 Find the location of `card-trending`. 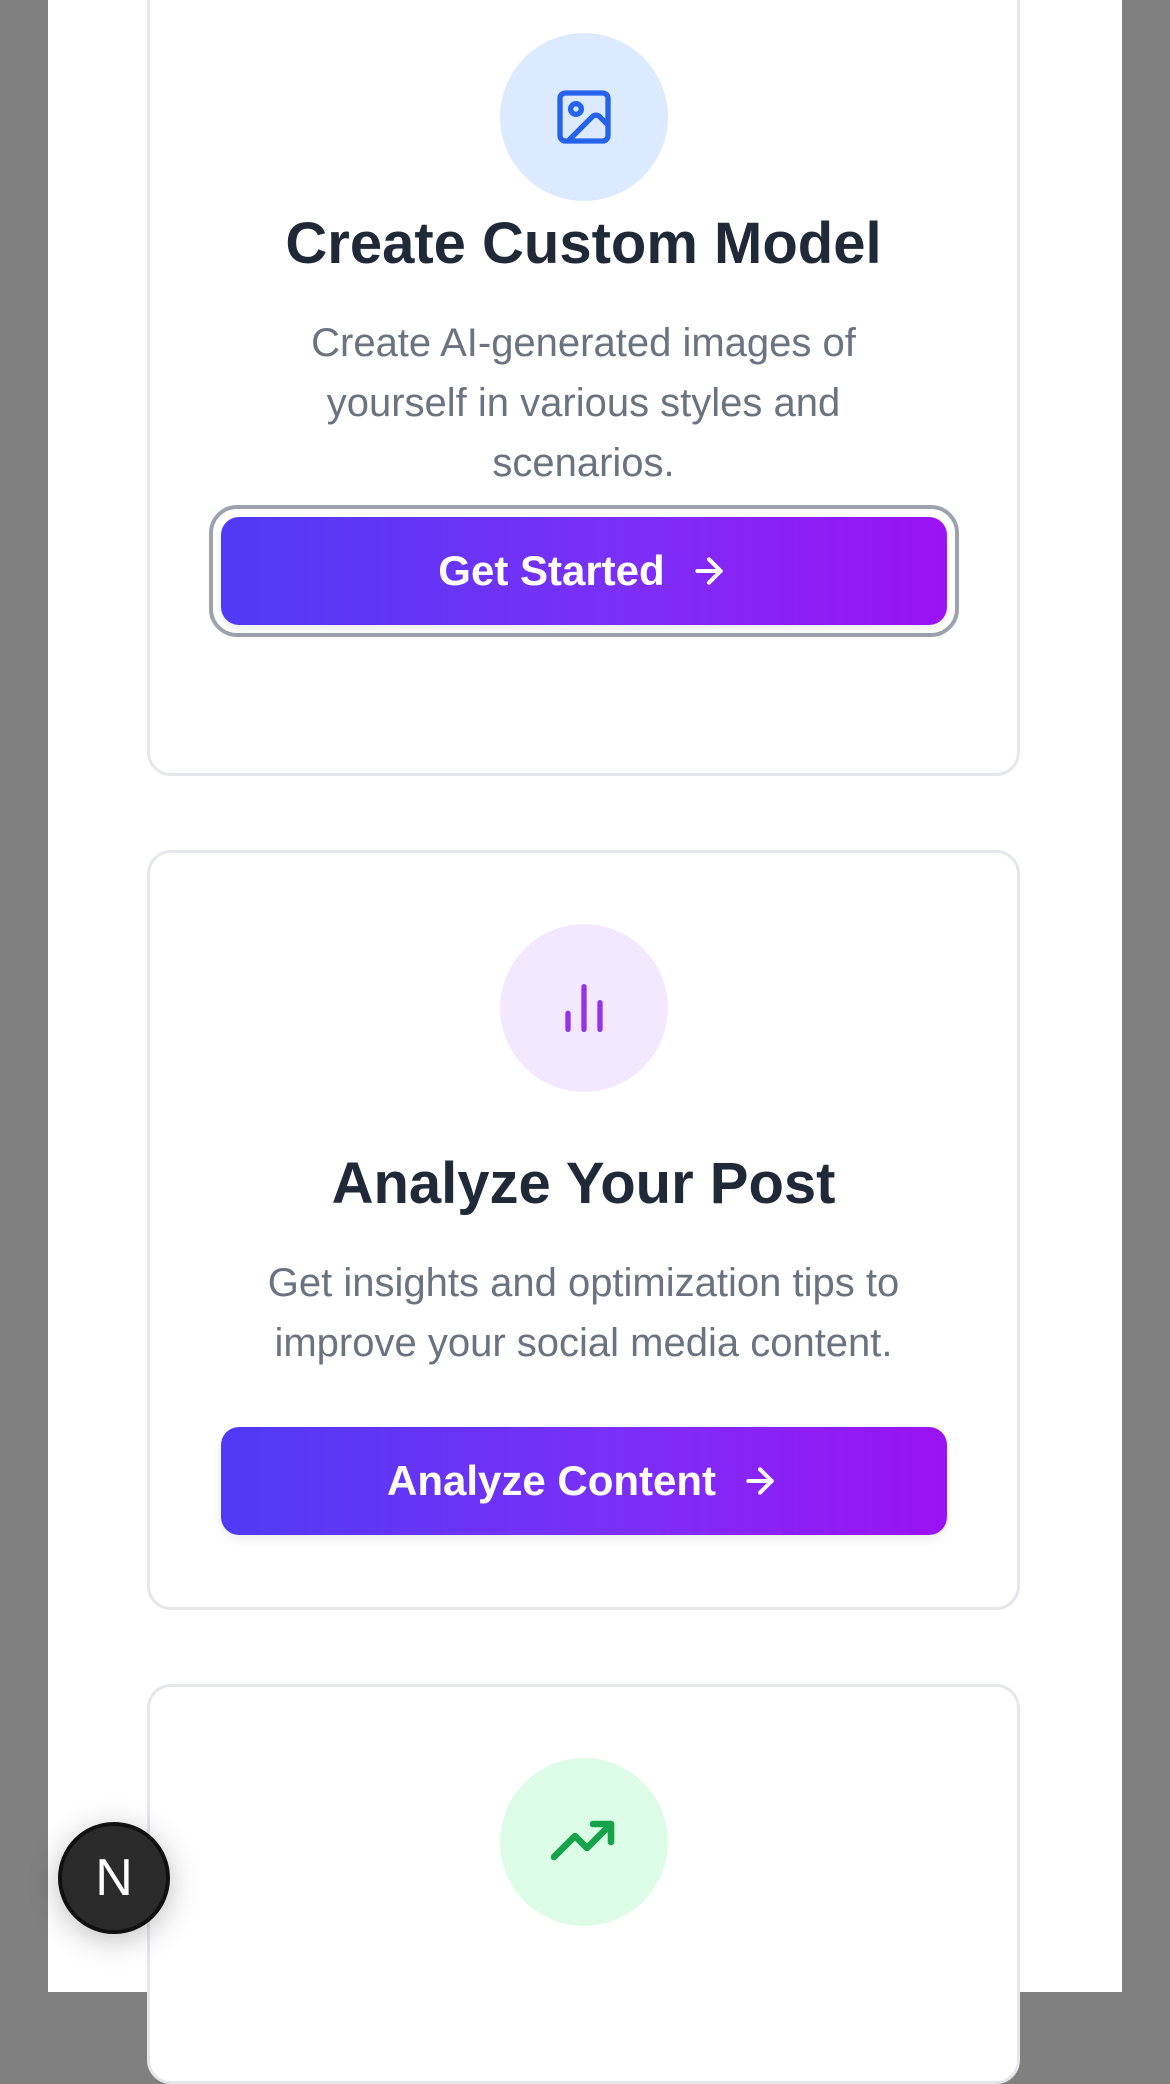

card-trending is located at coordinates (583, 1884).